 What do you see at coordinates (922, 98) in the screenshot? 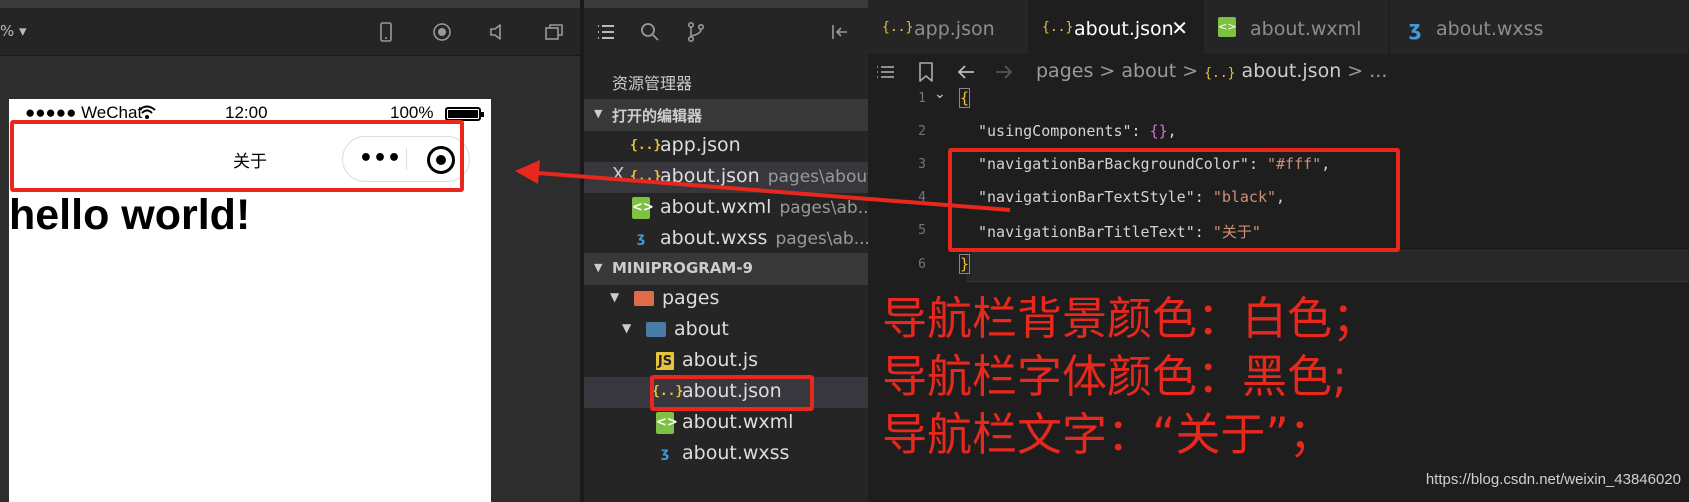
I see `line-number: 1` at bounding box center [922, 98].